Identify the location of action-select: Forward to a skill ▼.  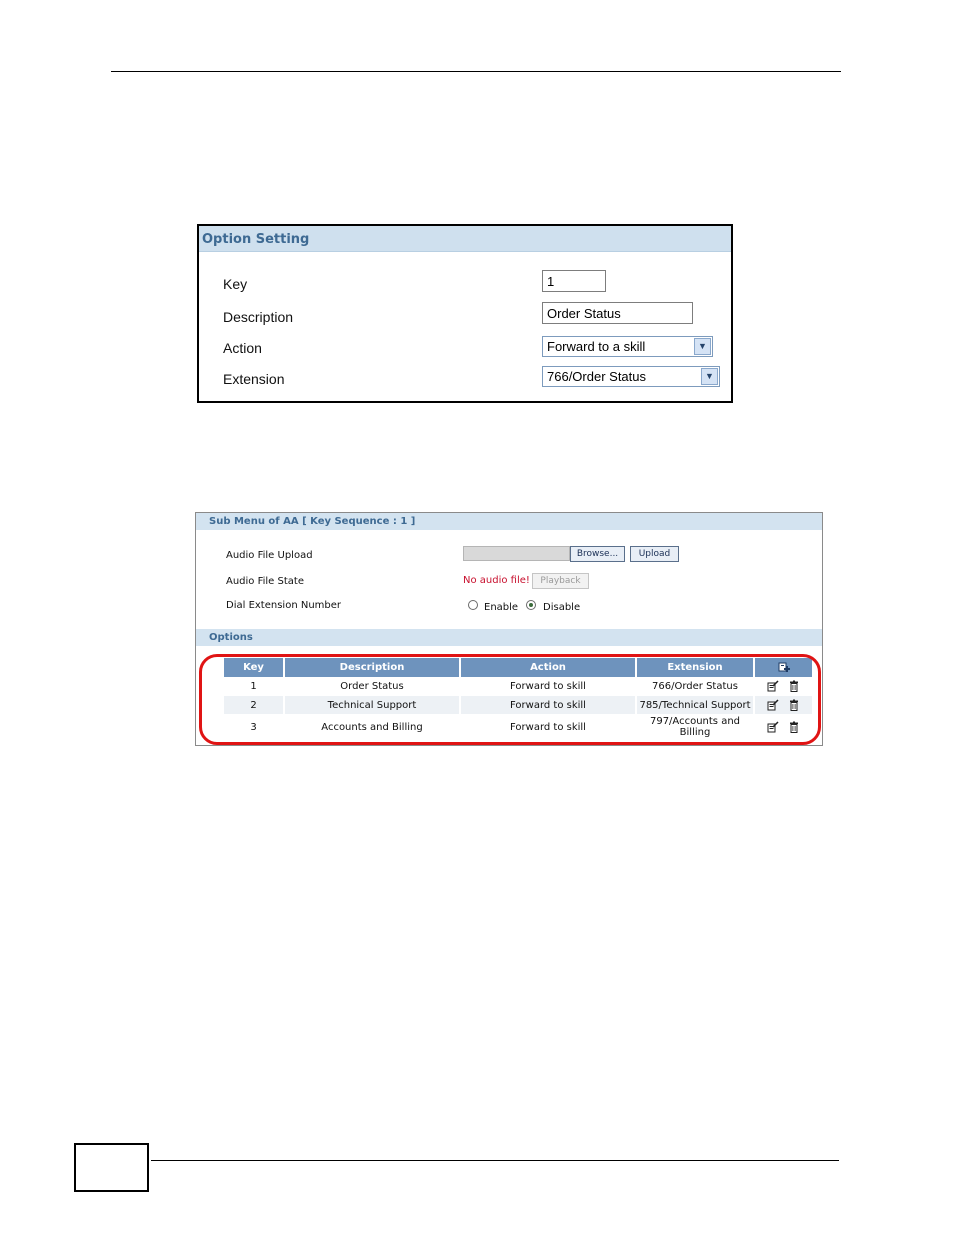
(627, 346).